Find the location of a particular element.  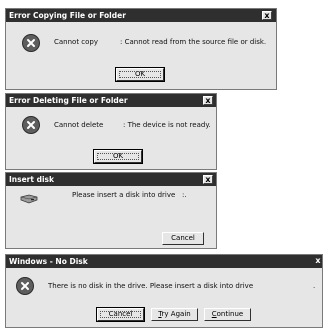

no-disk-trailing-mark: . is located at coordinates (314, 286).